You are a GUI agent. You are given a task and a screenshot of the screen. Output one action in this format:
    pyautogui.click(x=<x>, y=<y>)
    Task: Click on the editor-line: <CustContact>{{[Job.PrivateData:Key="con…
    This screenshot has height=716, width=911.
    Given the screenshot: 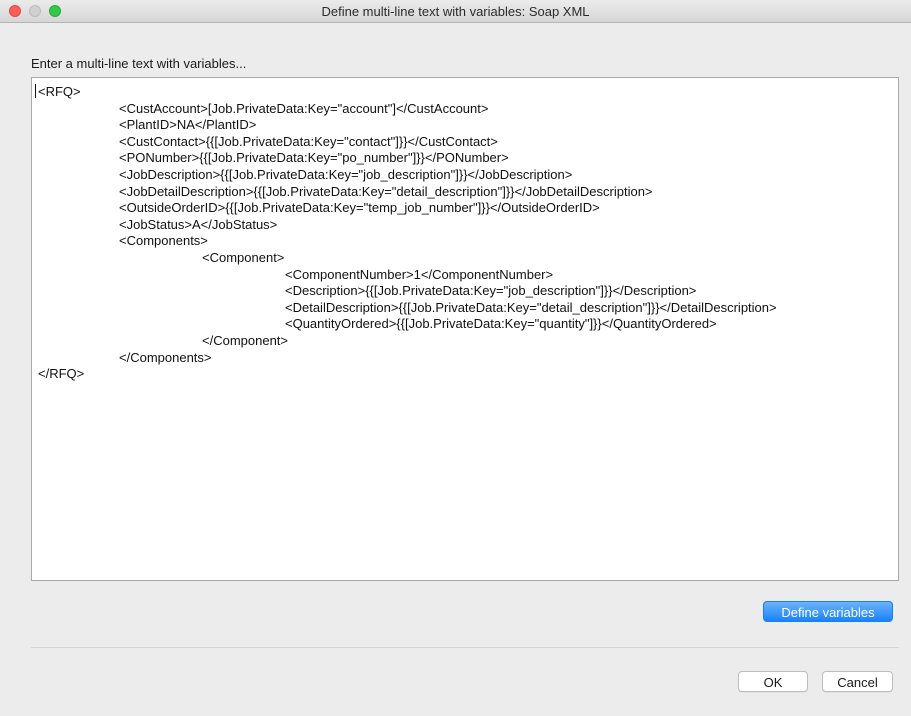 What is the action you would take?
    pyautogui.click(x=308, y=141)
    